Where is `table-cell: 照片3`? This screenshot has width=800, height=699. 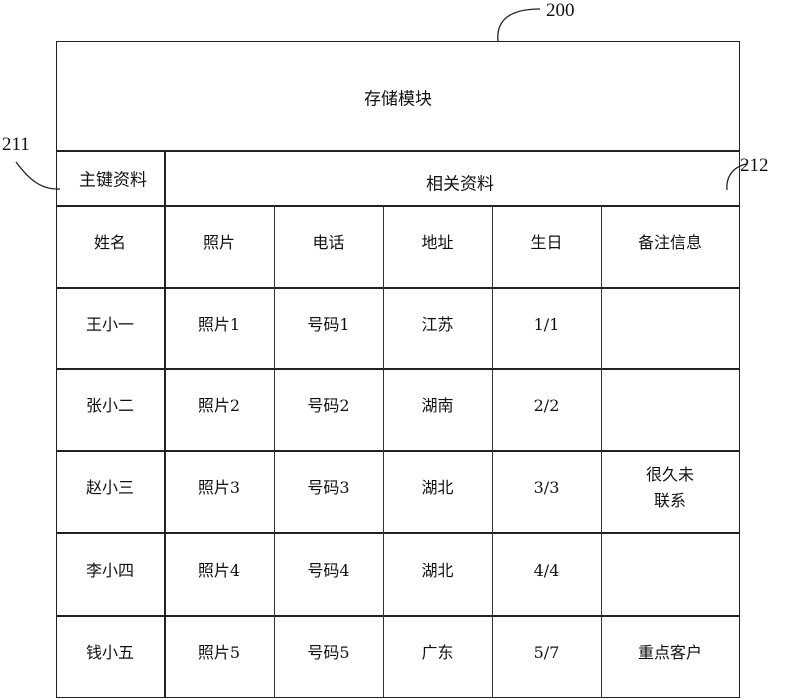
table-cell: 照片3 is located at coordinates (219, 487).